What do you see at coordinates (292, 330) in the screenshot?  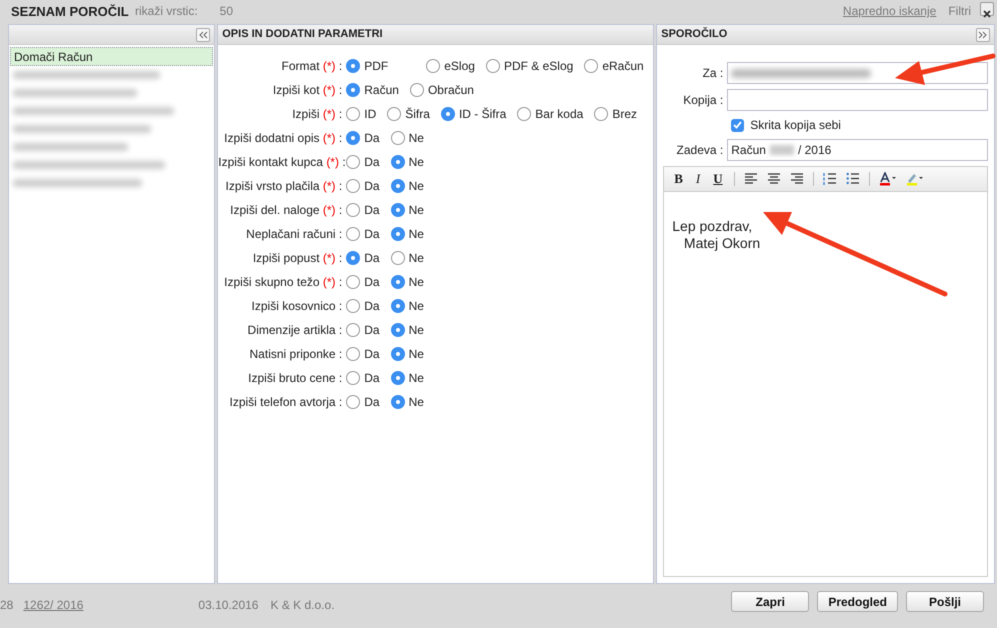 I see `field-label: Dimenzije artikla` at bounding box center [292, 330].